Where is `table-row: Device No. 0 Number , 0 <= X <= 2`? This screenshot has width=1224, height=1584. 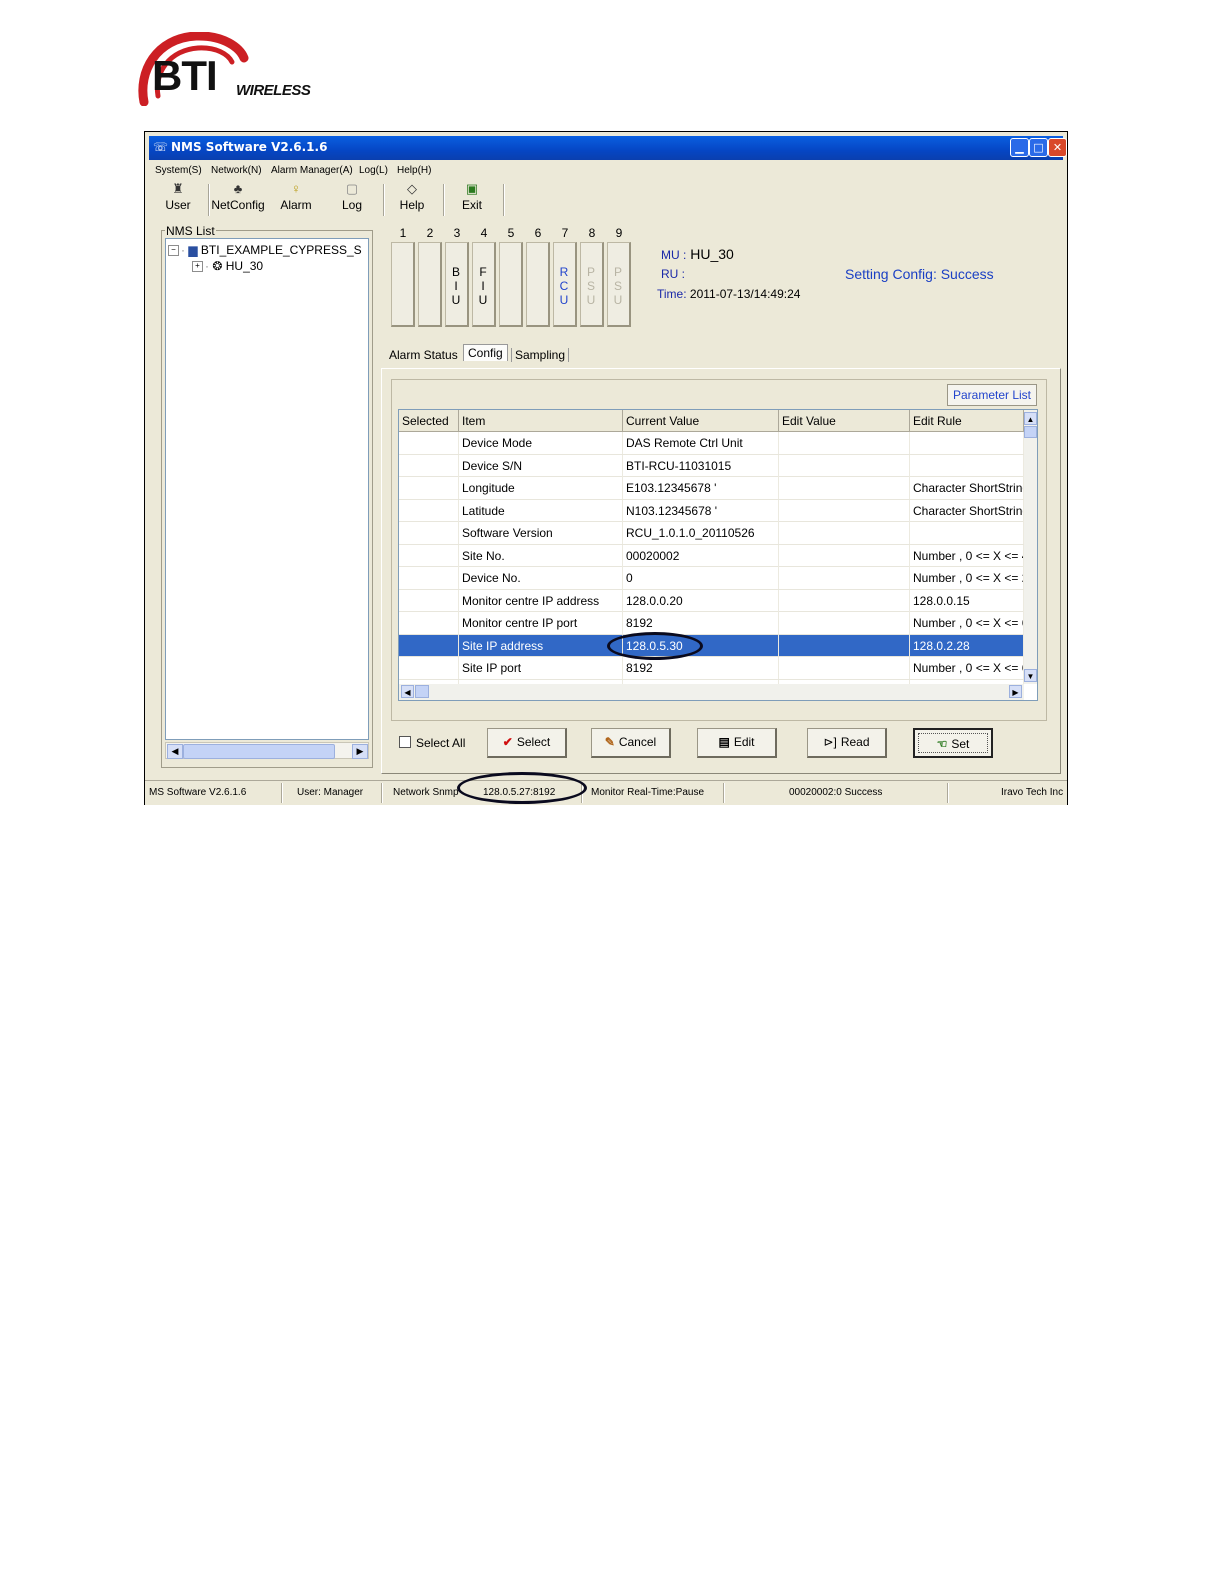 table-row: Device No. 0 Number , 0 <= X <= 2 is located at coordinates (711, 578).